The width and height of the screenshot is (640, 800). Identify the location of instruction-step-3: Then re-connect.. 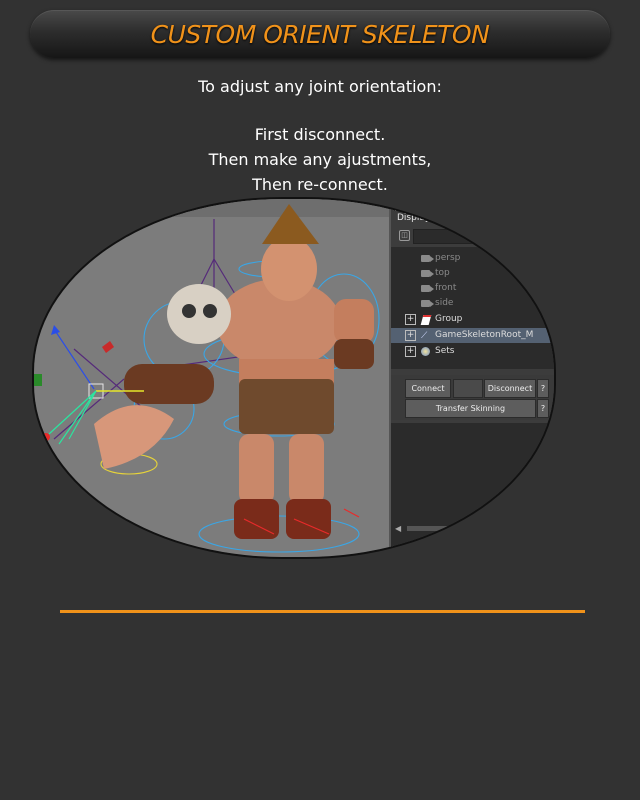
(320, 184).